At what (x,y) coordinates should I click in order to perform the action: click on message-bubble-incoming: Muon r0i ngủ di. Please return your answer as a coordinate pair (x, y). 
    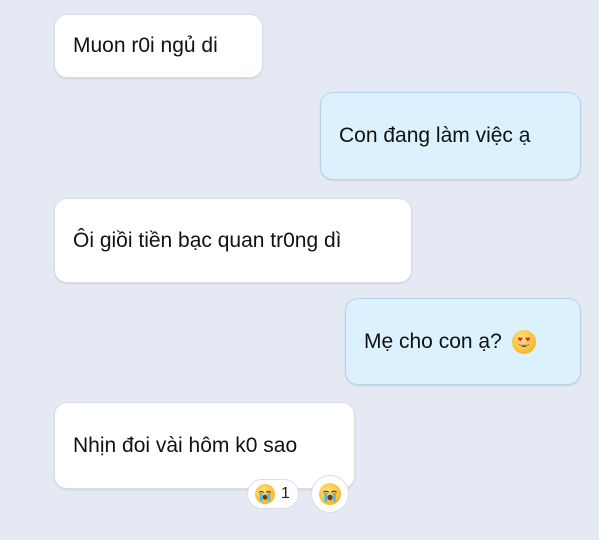
    Looking at the image, I should click on (158, 46).